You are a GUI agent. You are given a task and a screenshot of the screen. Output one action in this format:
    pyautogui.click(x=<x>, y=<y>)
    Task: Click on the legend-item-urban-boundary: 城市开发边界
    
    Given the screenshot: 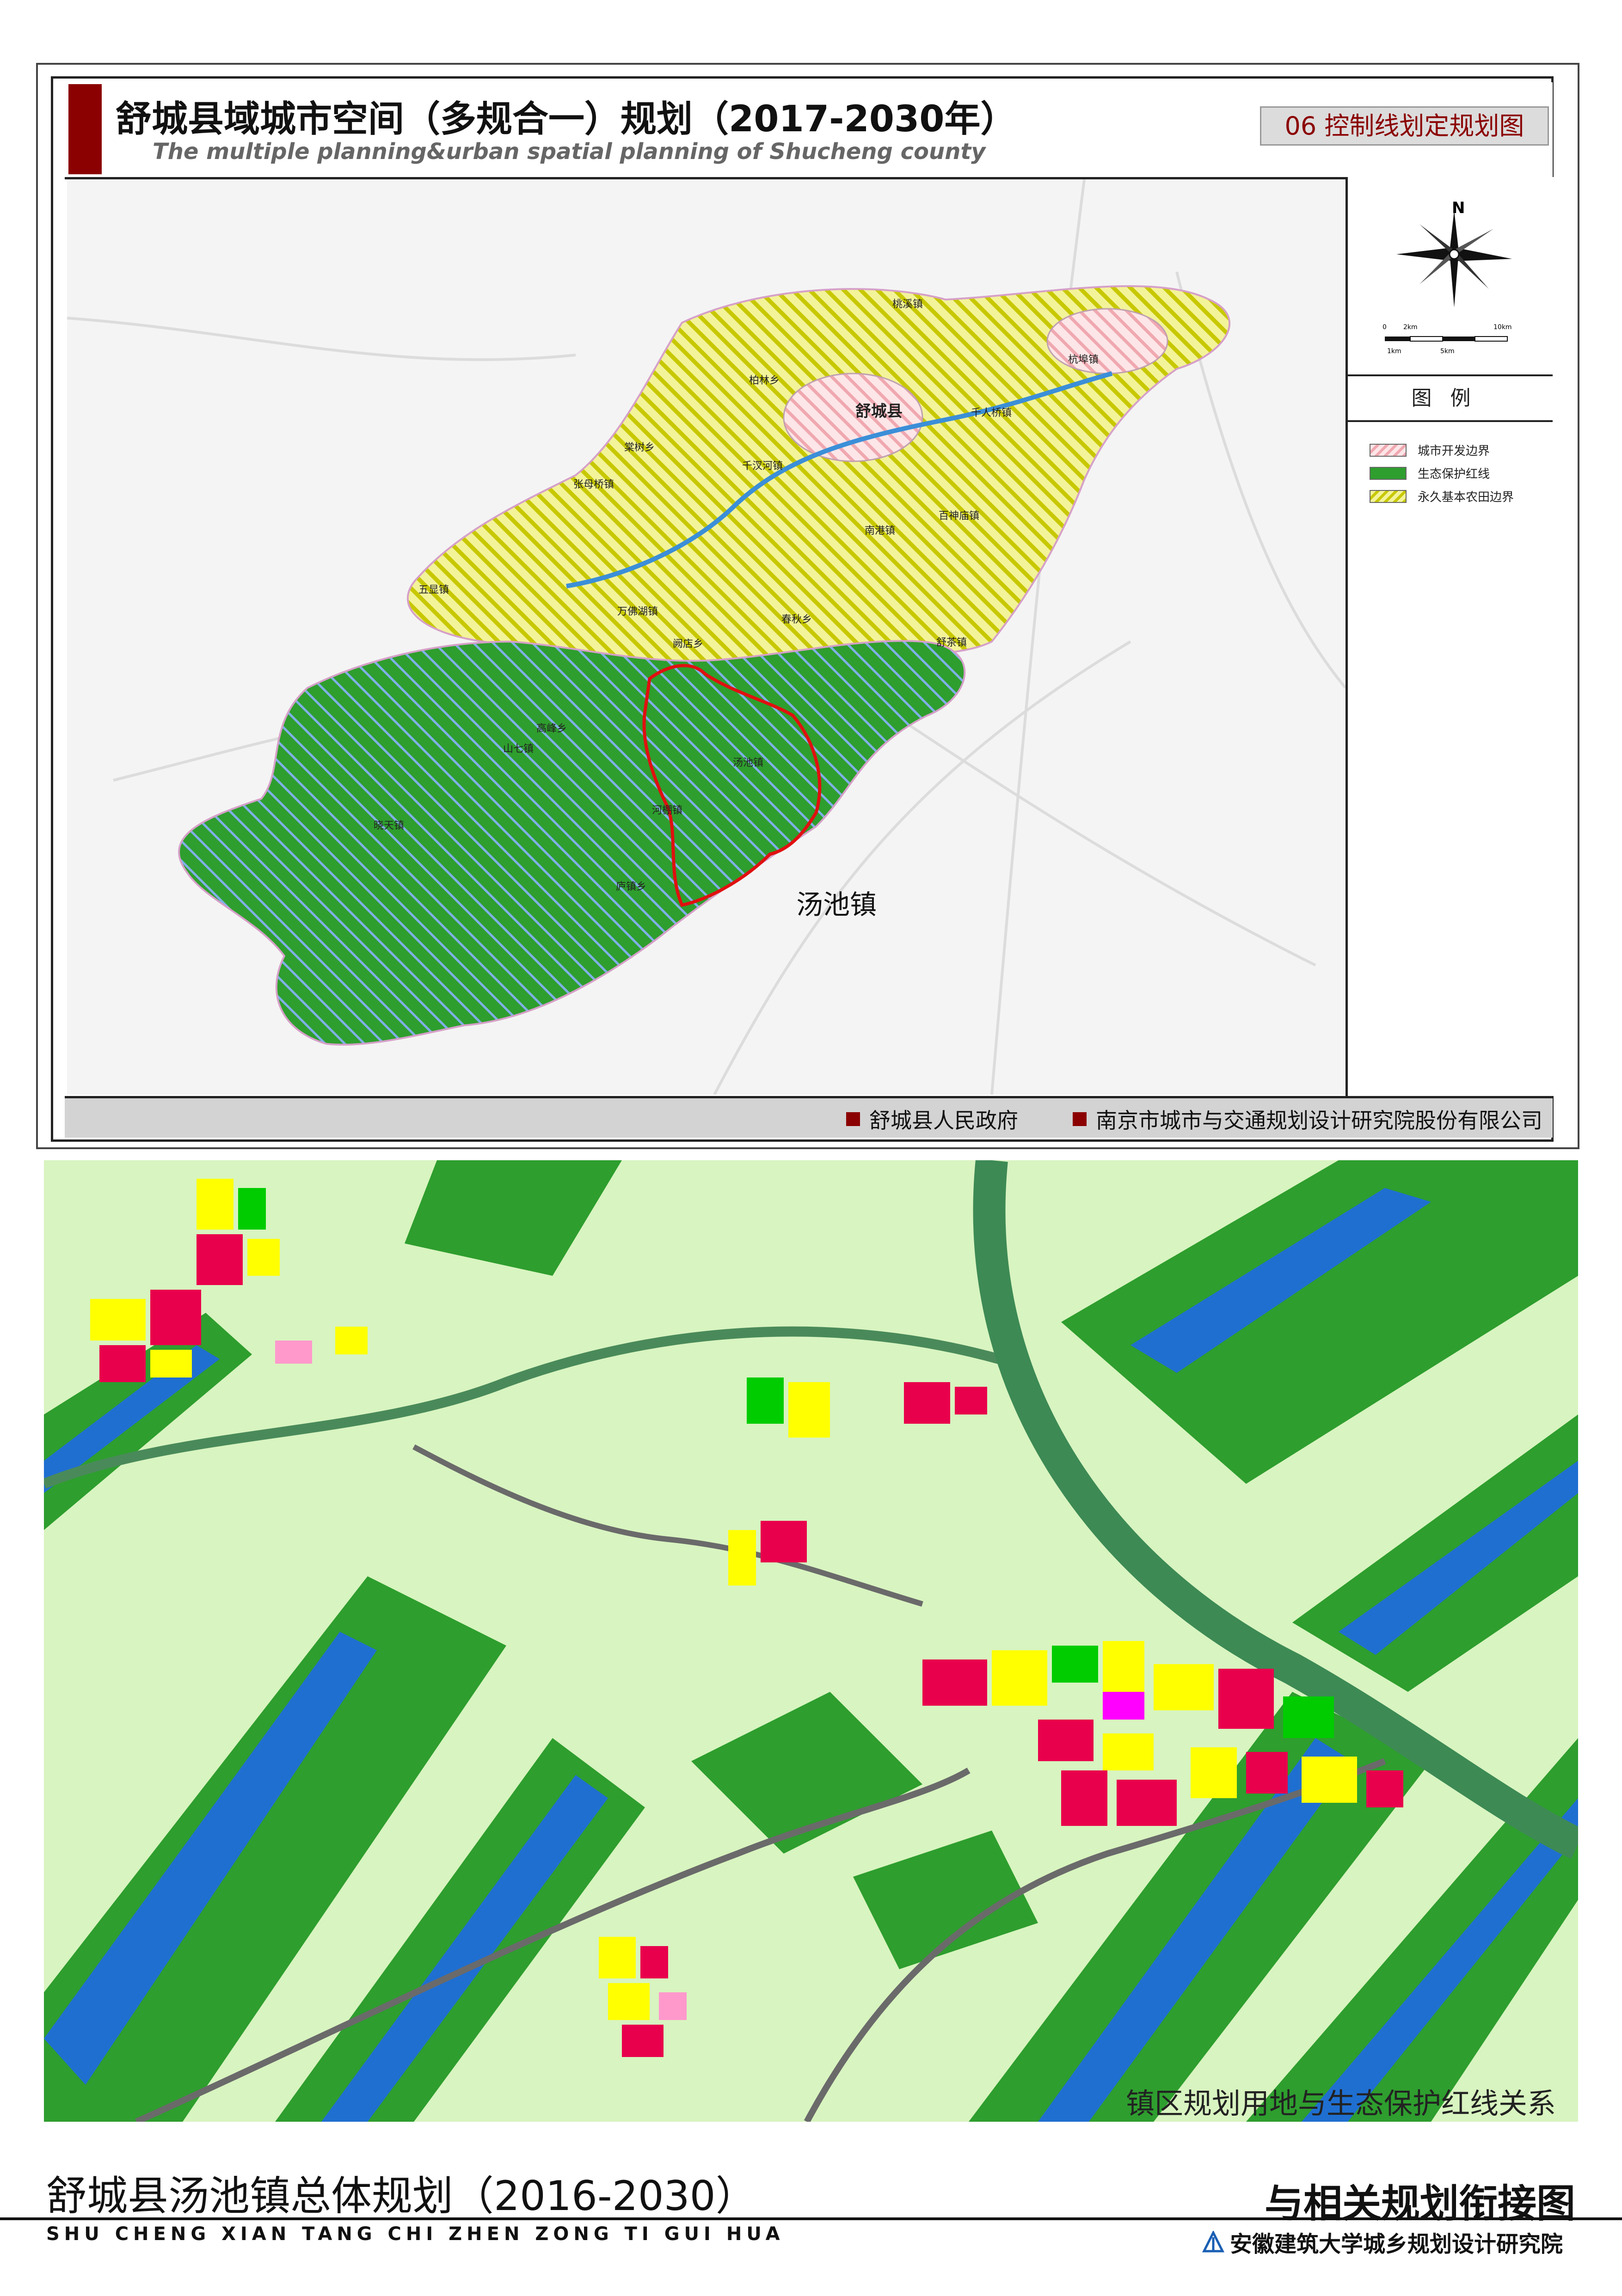 What is the action you would take?
    pyautogui.click(x=1430, y=450)
    